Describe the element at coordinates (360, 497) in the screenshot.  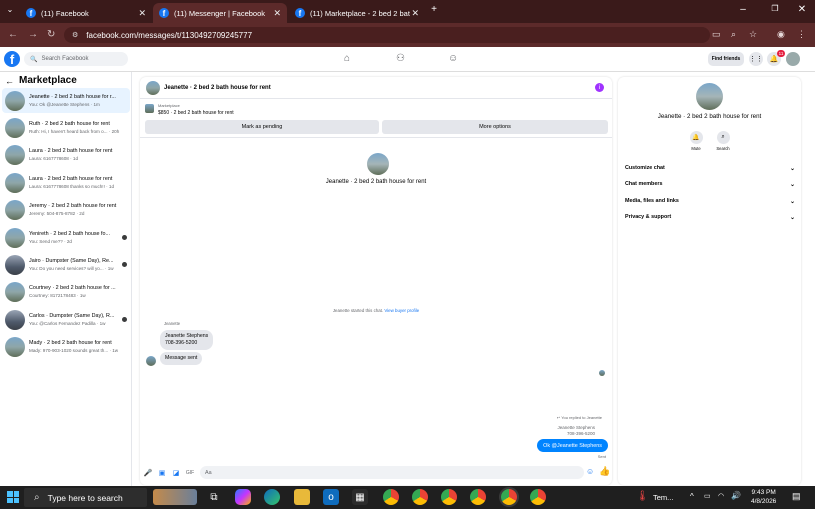
I see `store-icon: ▦` at that location.